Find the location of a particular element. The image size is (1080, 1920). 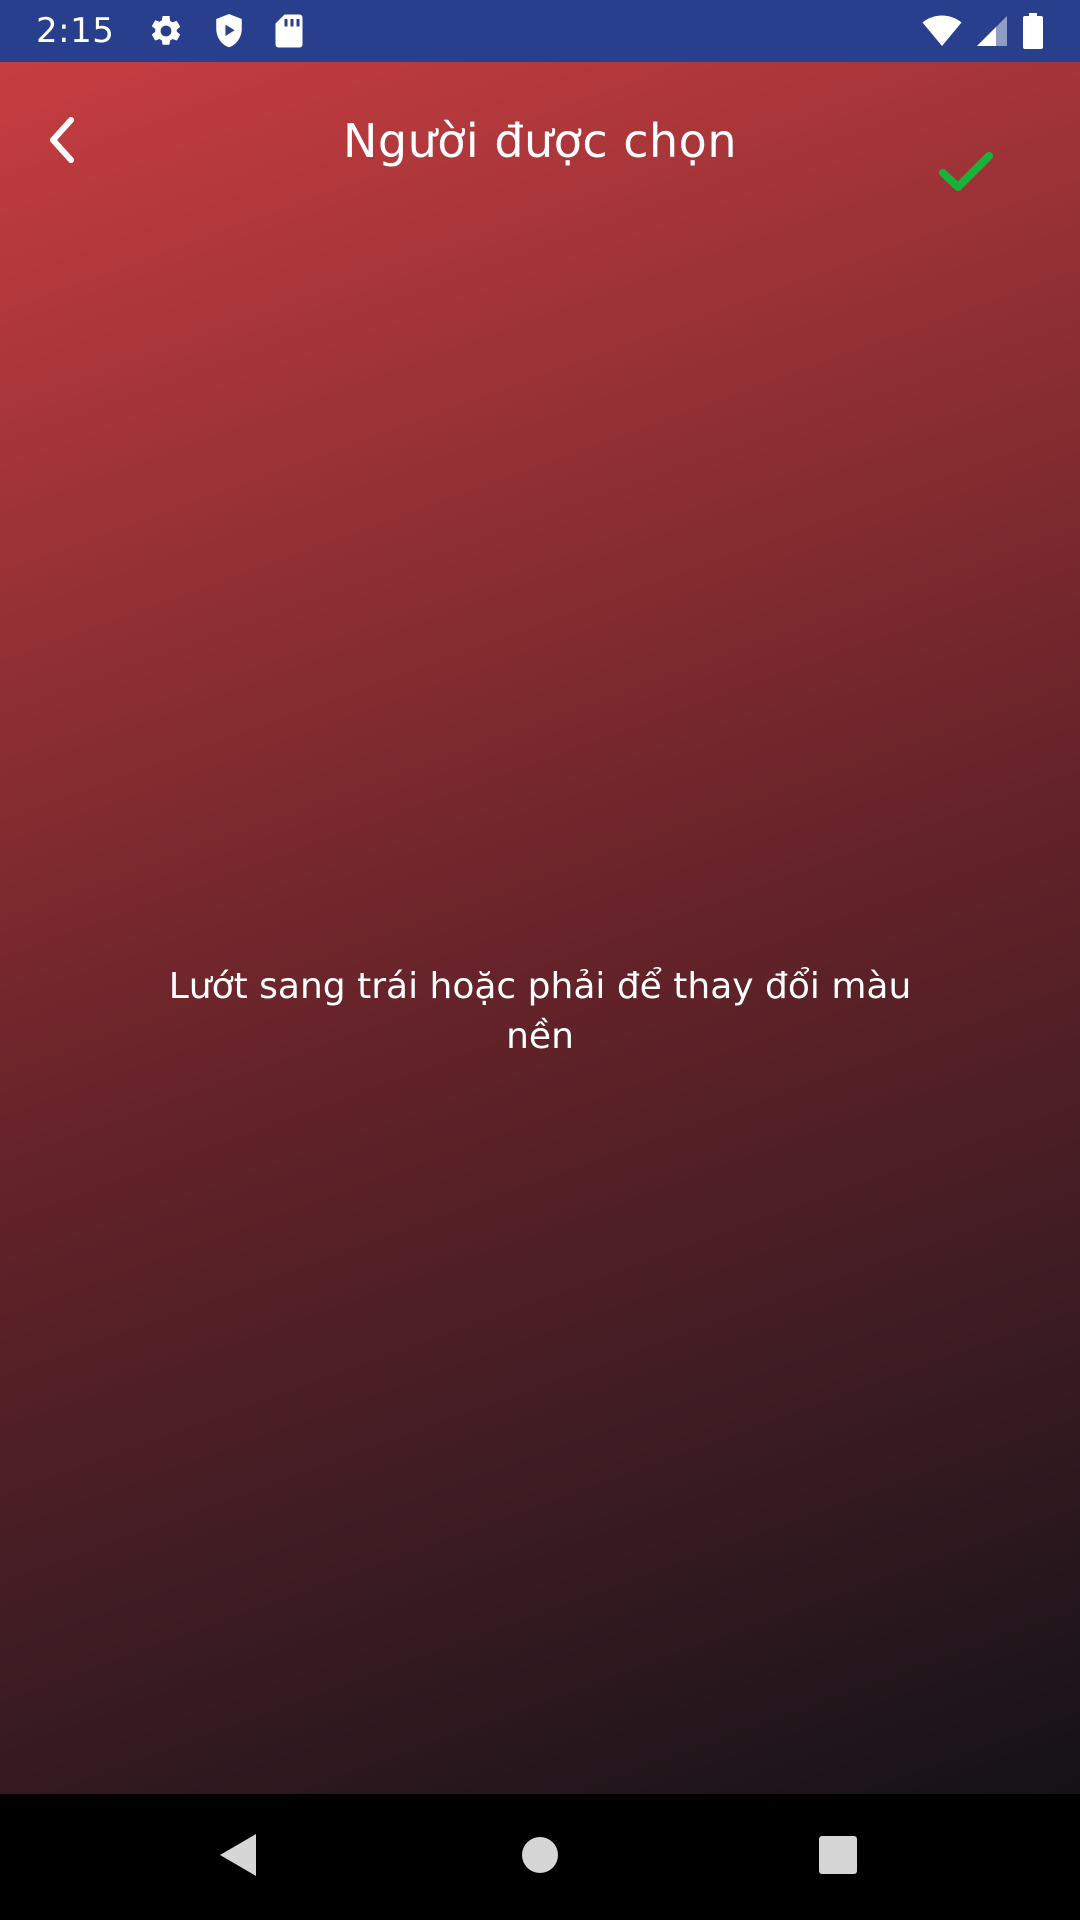

nav-recents-button is located at coordinates (838, 1857).